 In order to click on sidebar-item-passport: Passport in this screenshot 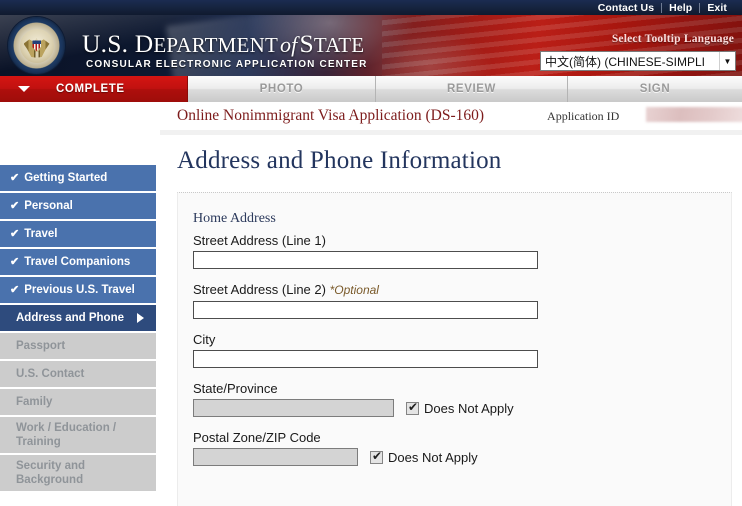, I will do `click(78, 346)`.